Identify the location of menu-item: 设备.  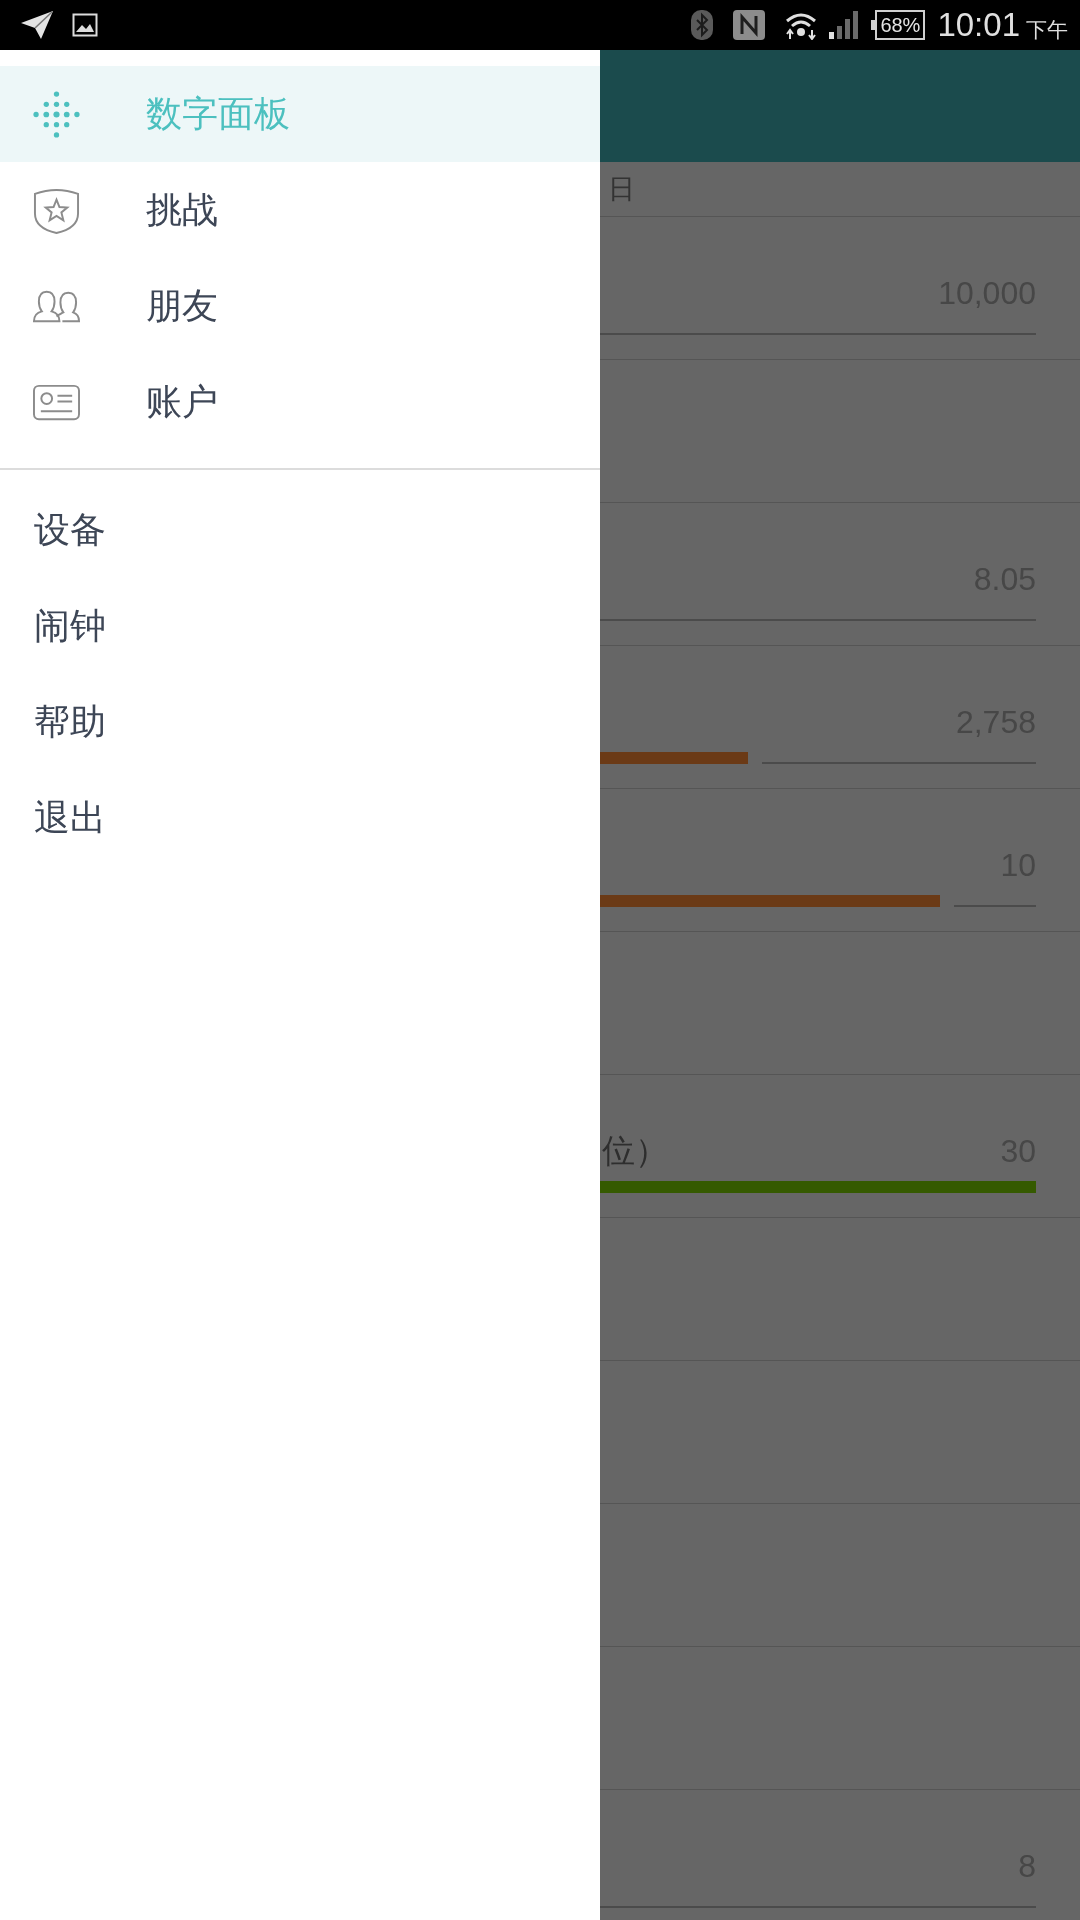
(300, 530).